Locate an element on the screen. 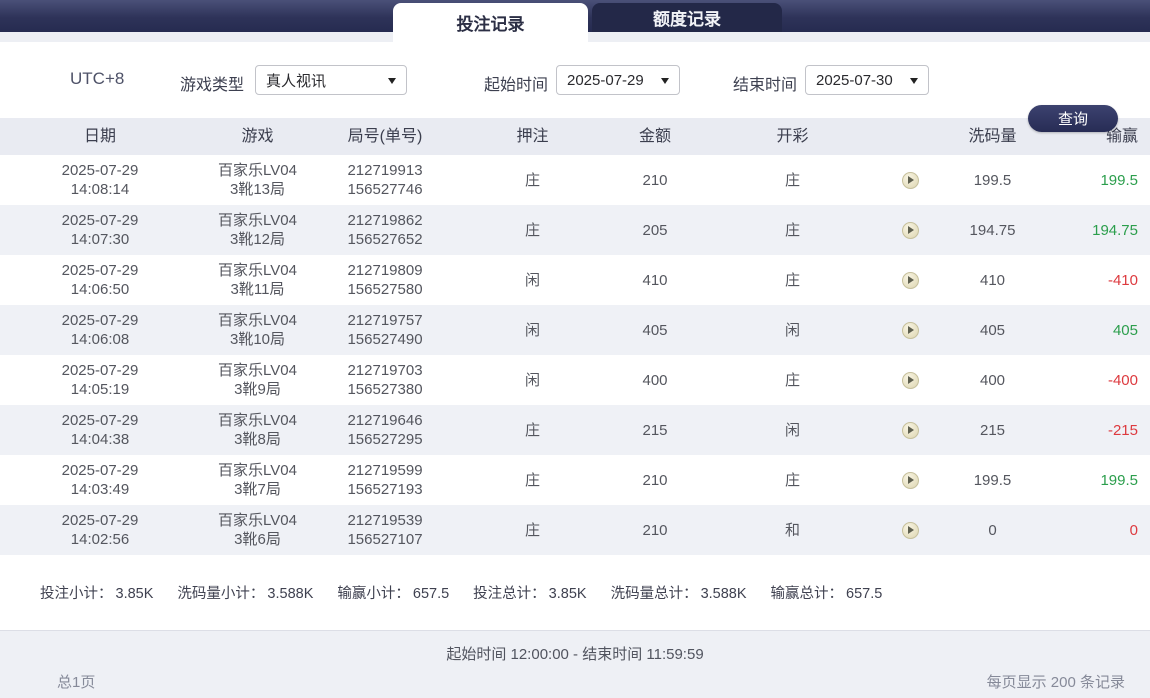 The height and width of the screenshot is (698, 1150). cell-game: 百家乐LV04 3靴9局 is located at coordinates (257, 380).